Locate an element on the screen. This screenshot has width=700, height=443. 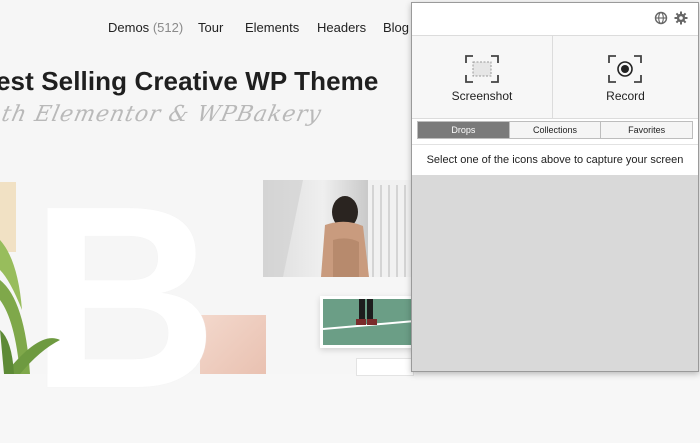
preview-card is located at coordinates (385, 367).